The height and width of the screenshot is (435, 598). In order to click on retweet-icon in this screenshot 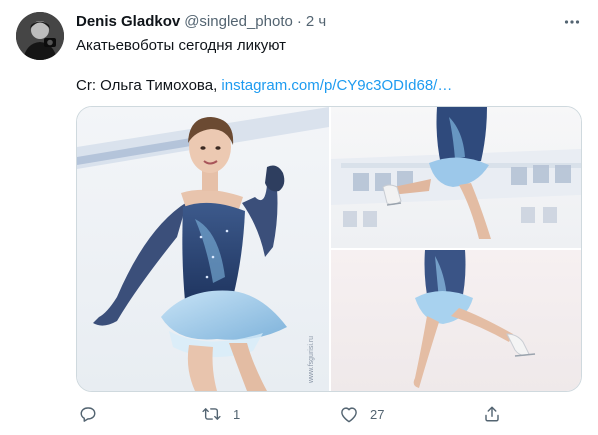, I will do `click(211, 414)`.